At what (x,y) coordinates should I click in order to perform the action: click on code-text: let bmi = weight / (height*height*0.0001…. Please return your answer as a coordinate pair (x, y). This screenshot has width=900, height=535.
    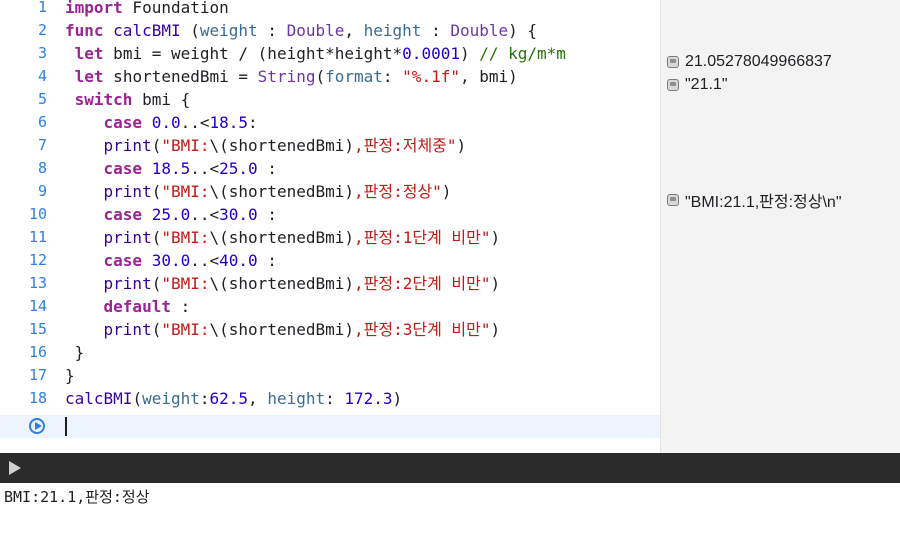
    Looking at the image, I should click on (315, 53).